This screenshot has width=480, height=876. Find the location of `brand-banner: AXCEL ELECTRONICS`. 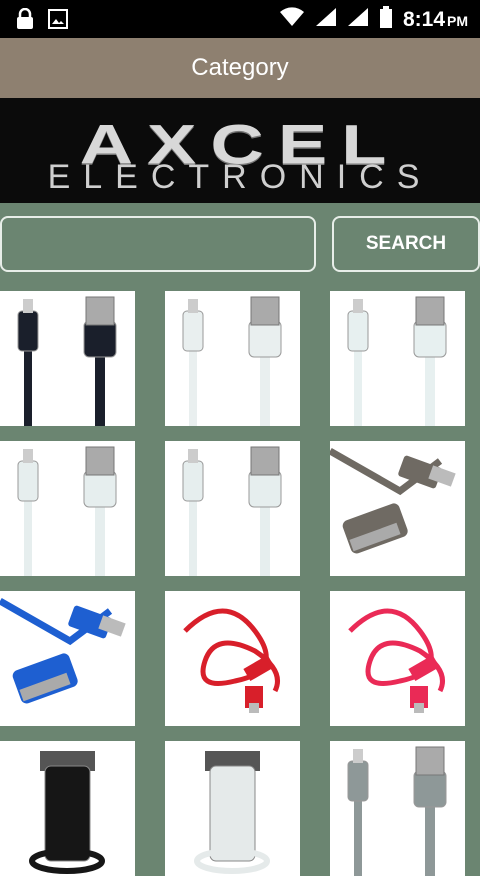

brand-banner: AXCEL ELECTRONICS is located at coordinates (240, 150).